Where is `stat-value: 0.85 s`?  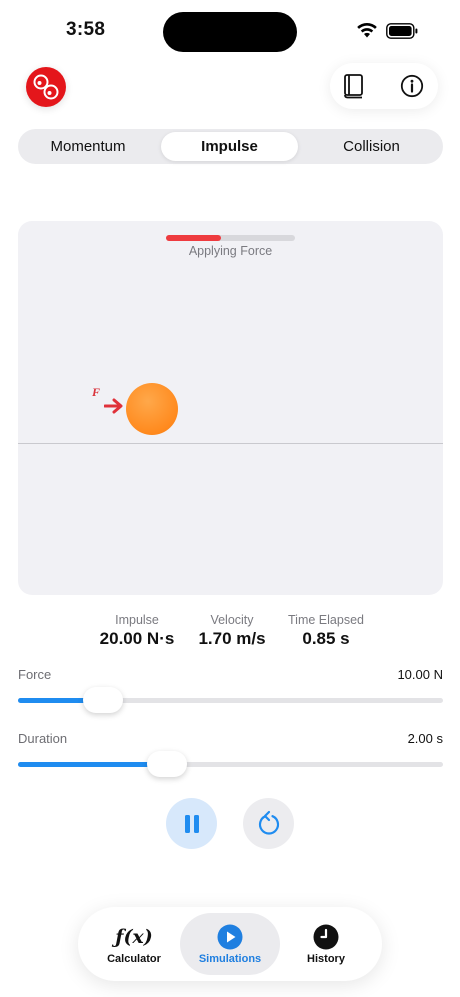 stat-value: 0.85 s is located at coordinates (326, 638).